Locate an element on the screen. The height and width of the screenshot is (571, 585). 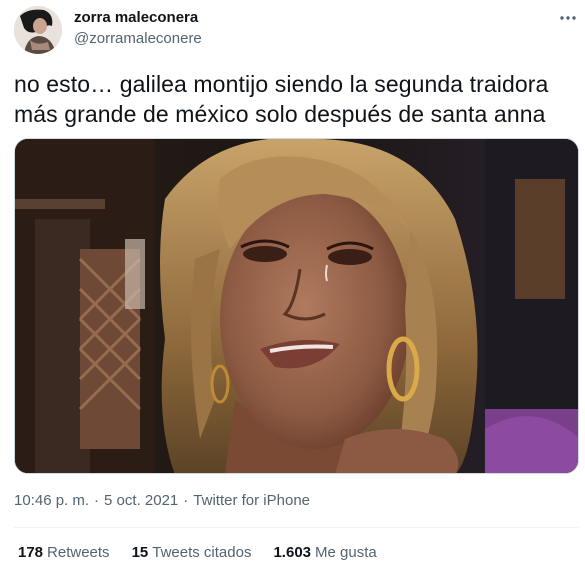
retweets-count: 178 is located at coordinates (31, 552).